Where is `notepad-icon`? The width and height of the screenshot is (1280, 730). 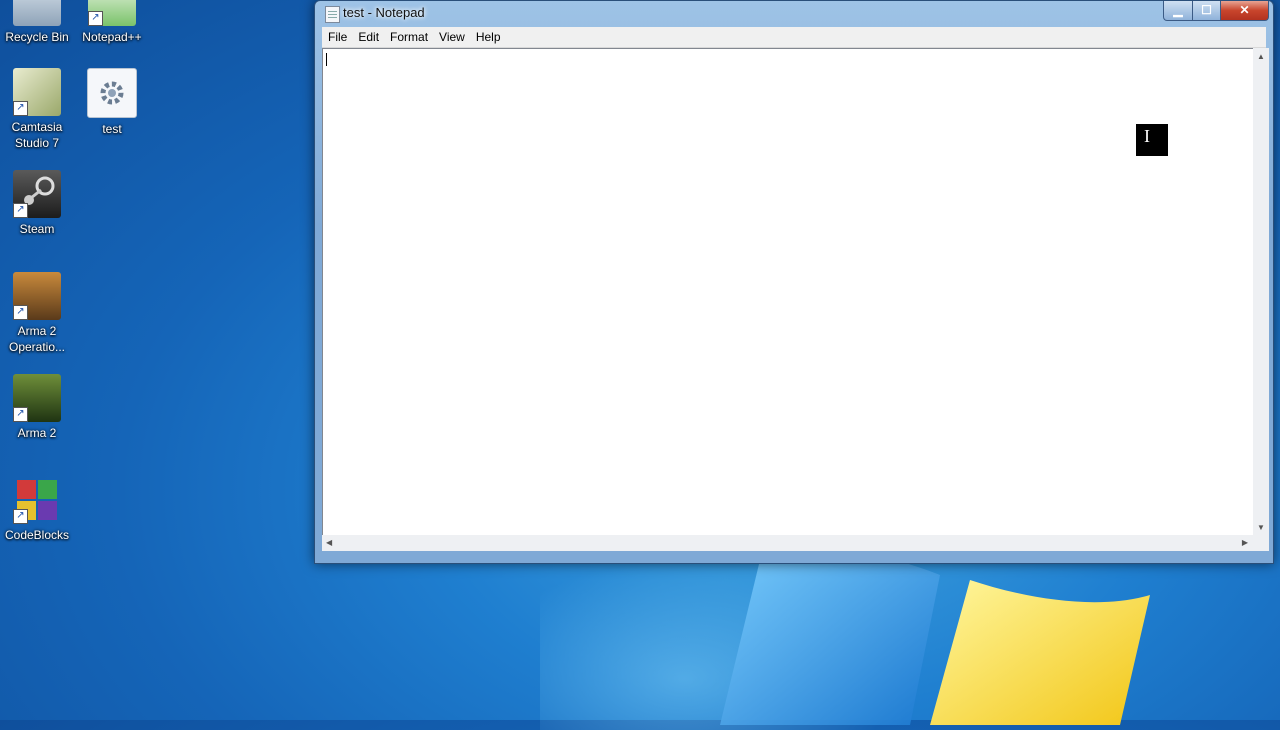 notepad-icon is located at coordinates (332, 14).